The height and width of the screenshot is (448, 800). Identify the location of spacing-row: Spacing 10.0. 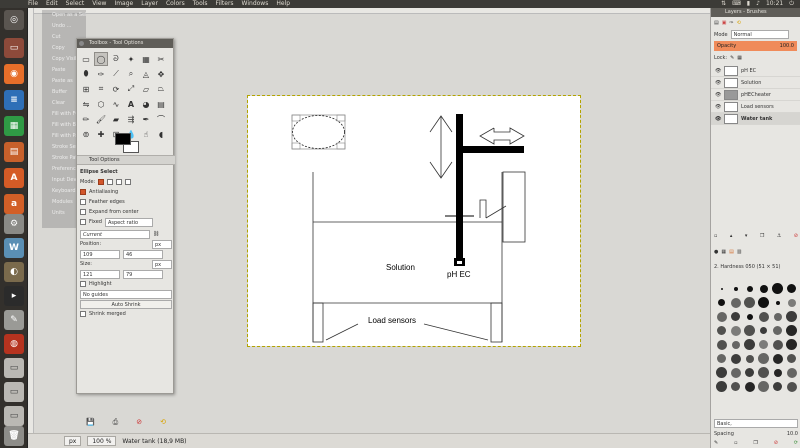
(755, 433).